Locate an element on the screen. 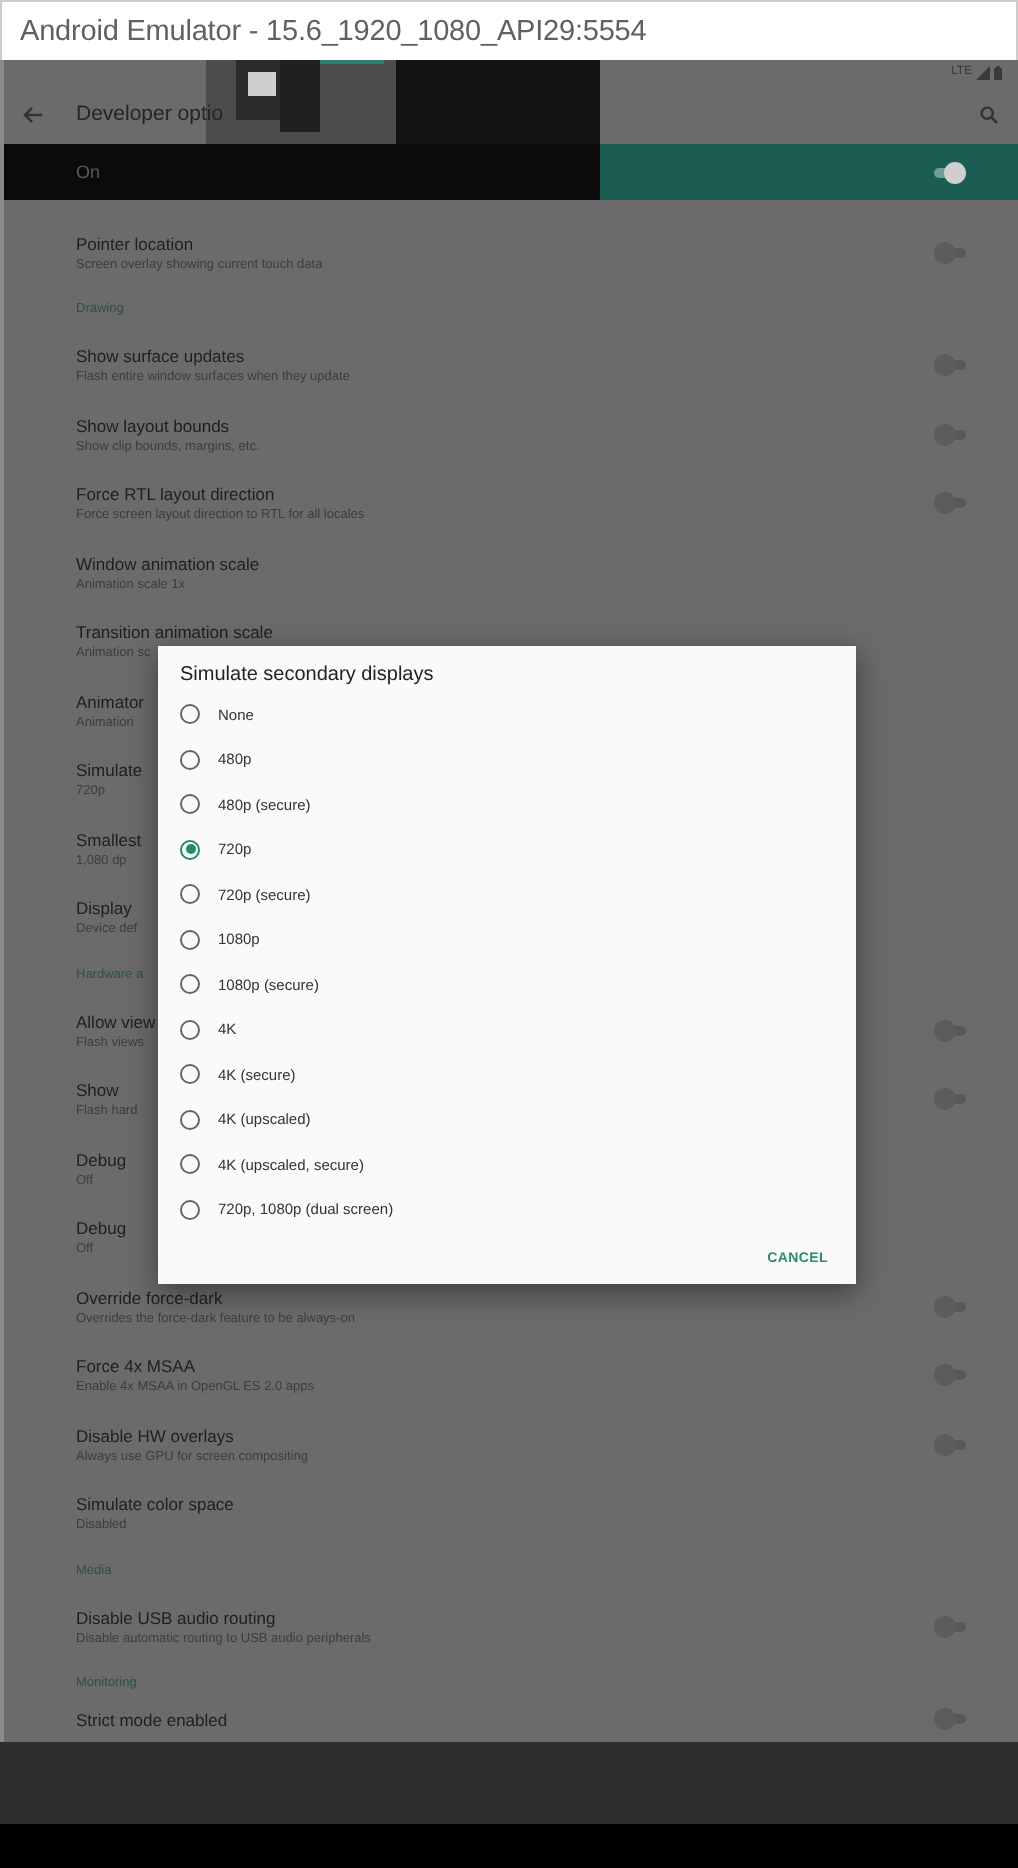 This screenshot has width=1018, height=1868. setting-title: Disable HW overlays is located at coordinates (155, 1435).